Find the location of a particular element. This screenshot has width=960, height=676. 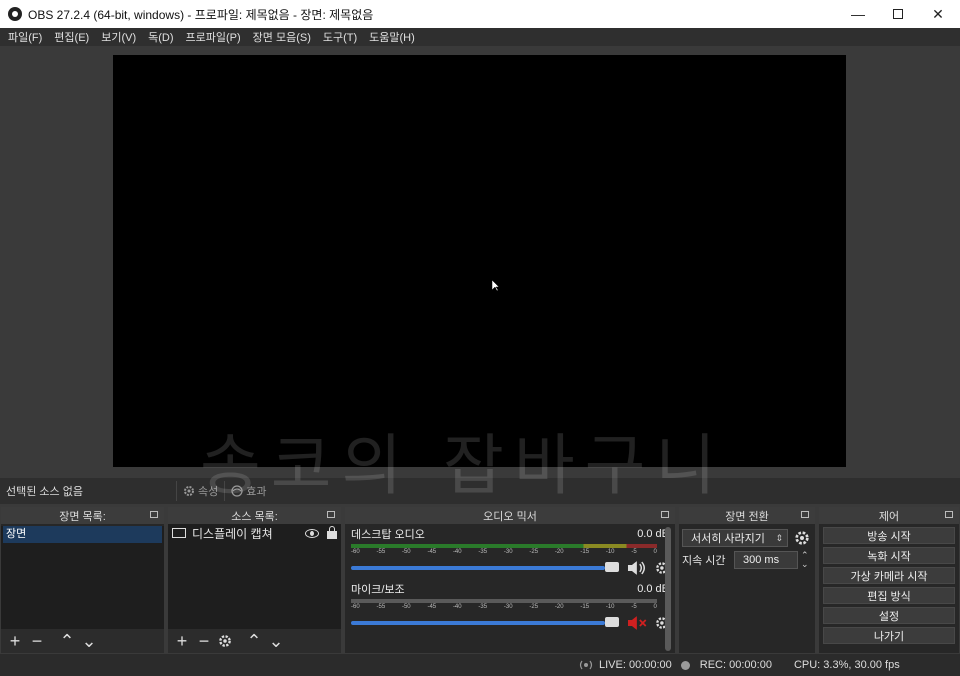

filters-button: 효과 is located at coordinates (248, 491).